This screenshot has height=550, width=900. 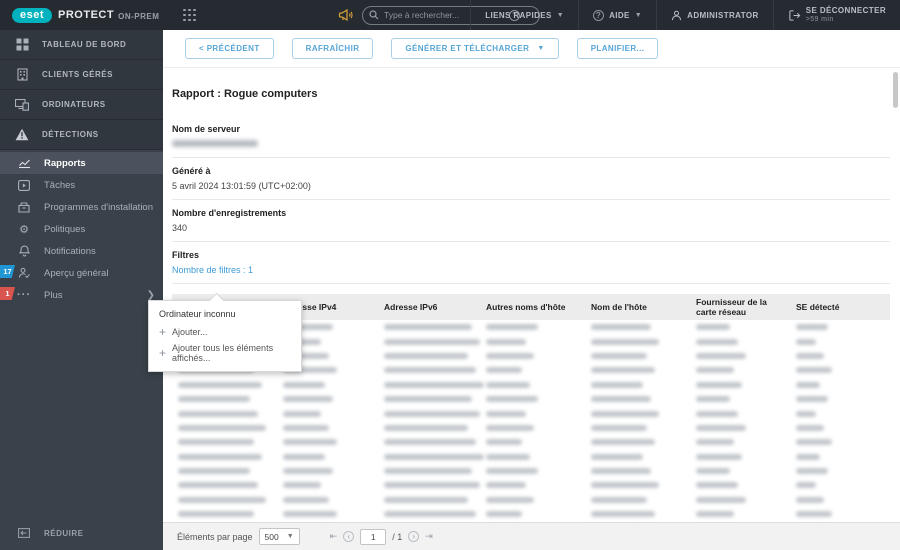 What do you see at coordinates (531, 274) in the screenshot?
I see `filters-count-link: Nombre de filtres : 1` at bounding box center [531, 274].